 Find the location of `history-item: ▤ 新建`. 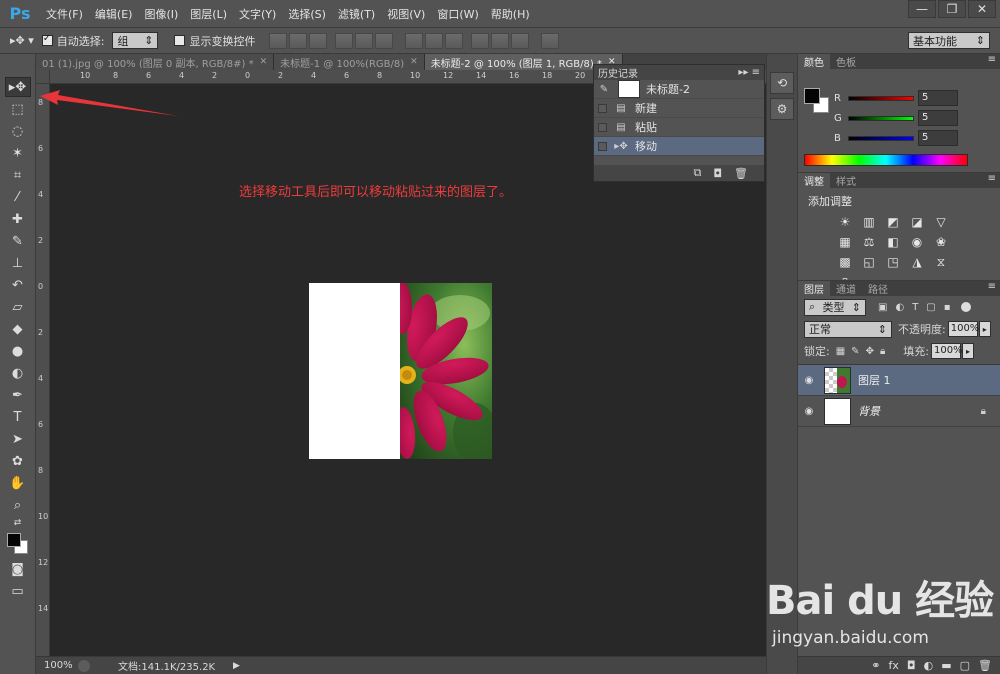

history-item: ▤ 新建 is located at coordinates (679, 108).